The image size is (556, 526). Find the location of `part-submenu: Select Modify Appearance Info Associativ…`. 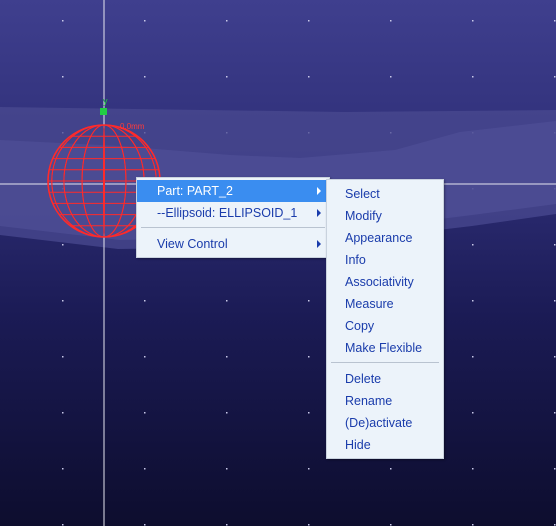

part-submenu: Select Modify Appearance Info Associativ… is located at coordinates (385, 319).